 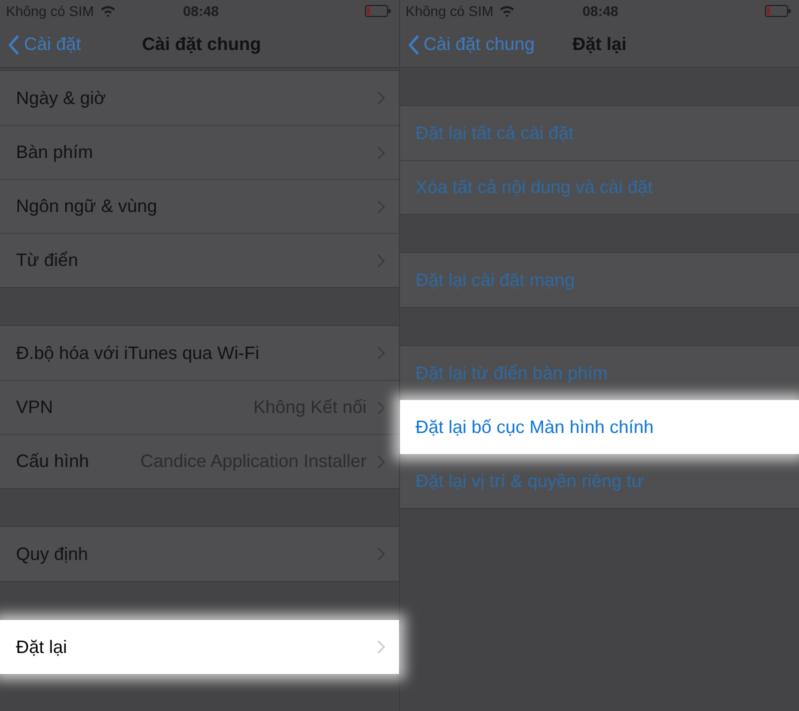 I want to click on back-button: Cài đặt, so click(x=41, y=44).